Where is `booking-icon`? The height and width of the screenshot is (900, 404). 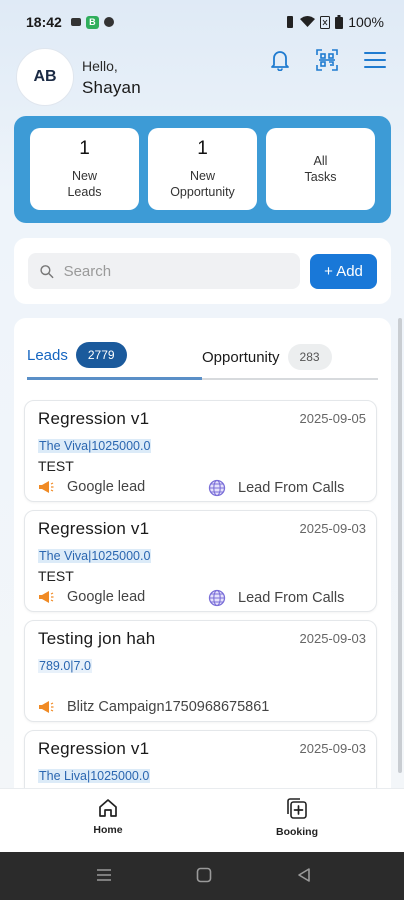 booking-icon is located at coordinates (297, 808).